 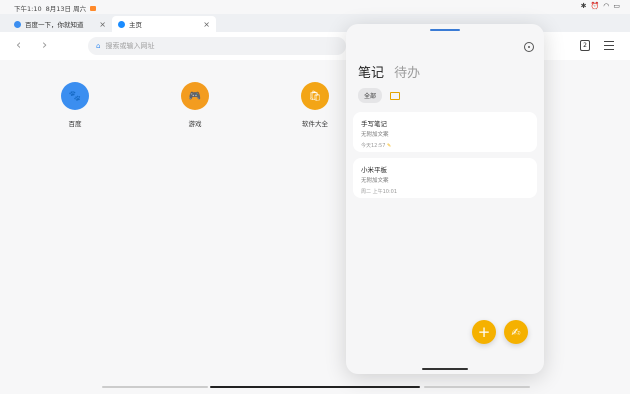 What do you see at coordinates (28, 9) in the screenshot?
I see `status-time: 下午1:10` at bounding box center [28, 9].